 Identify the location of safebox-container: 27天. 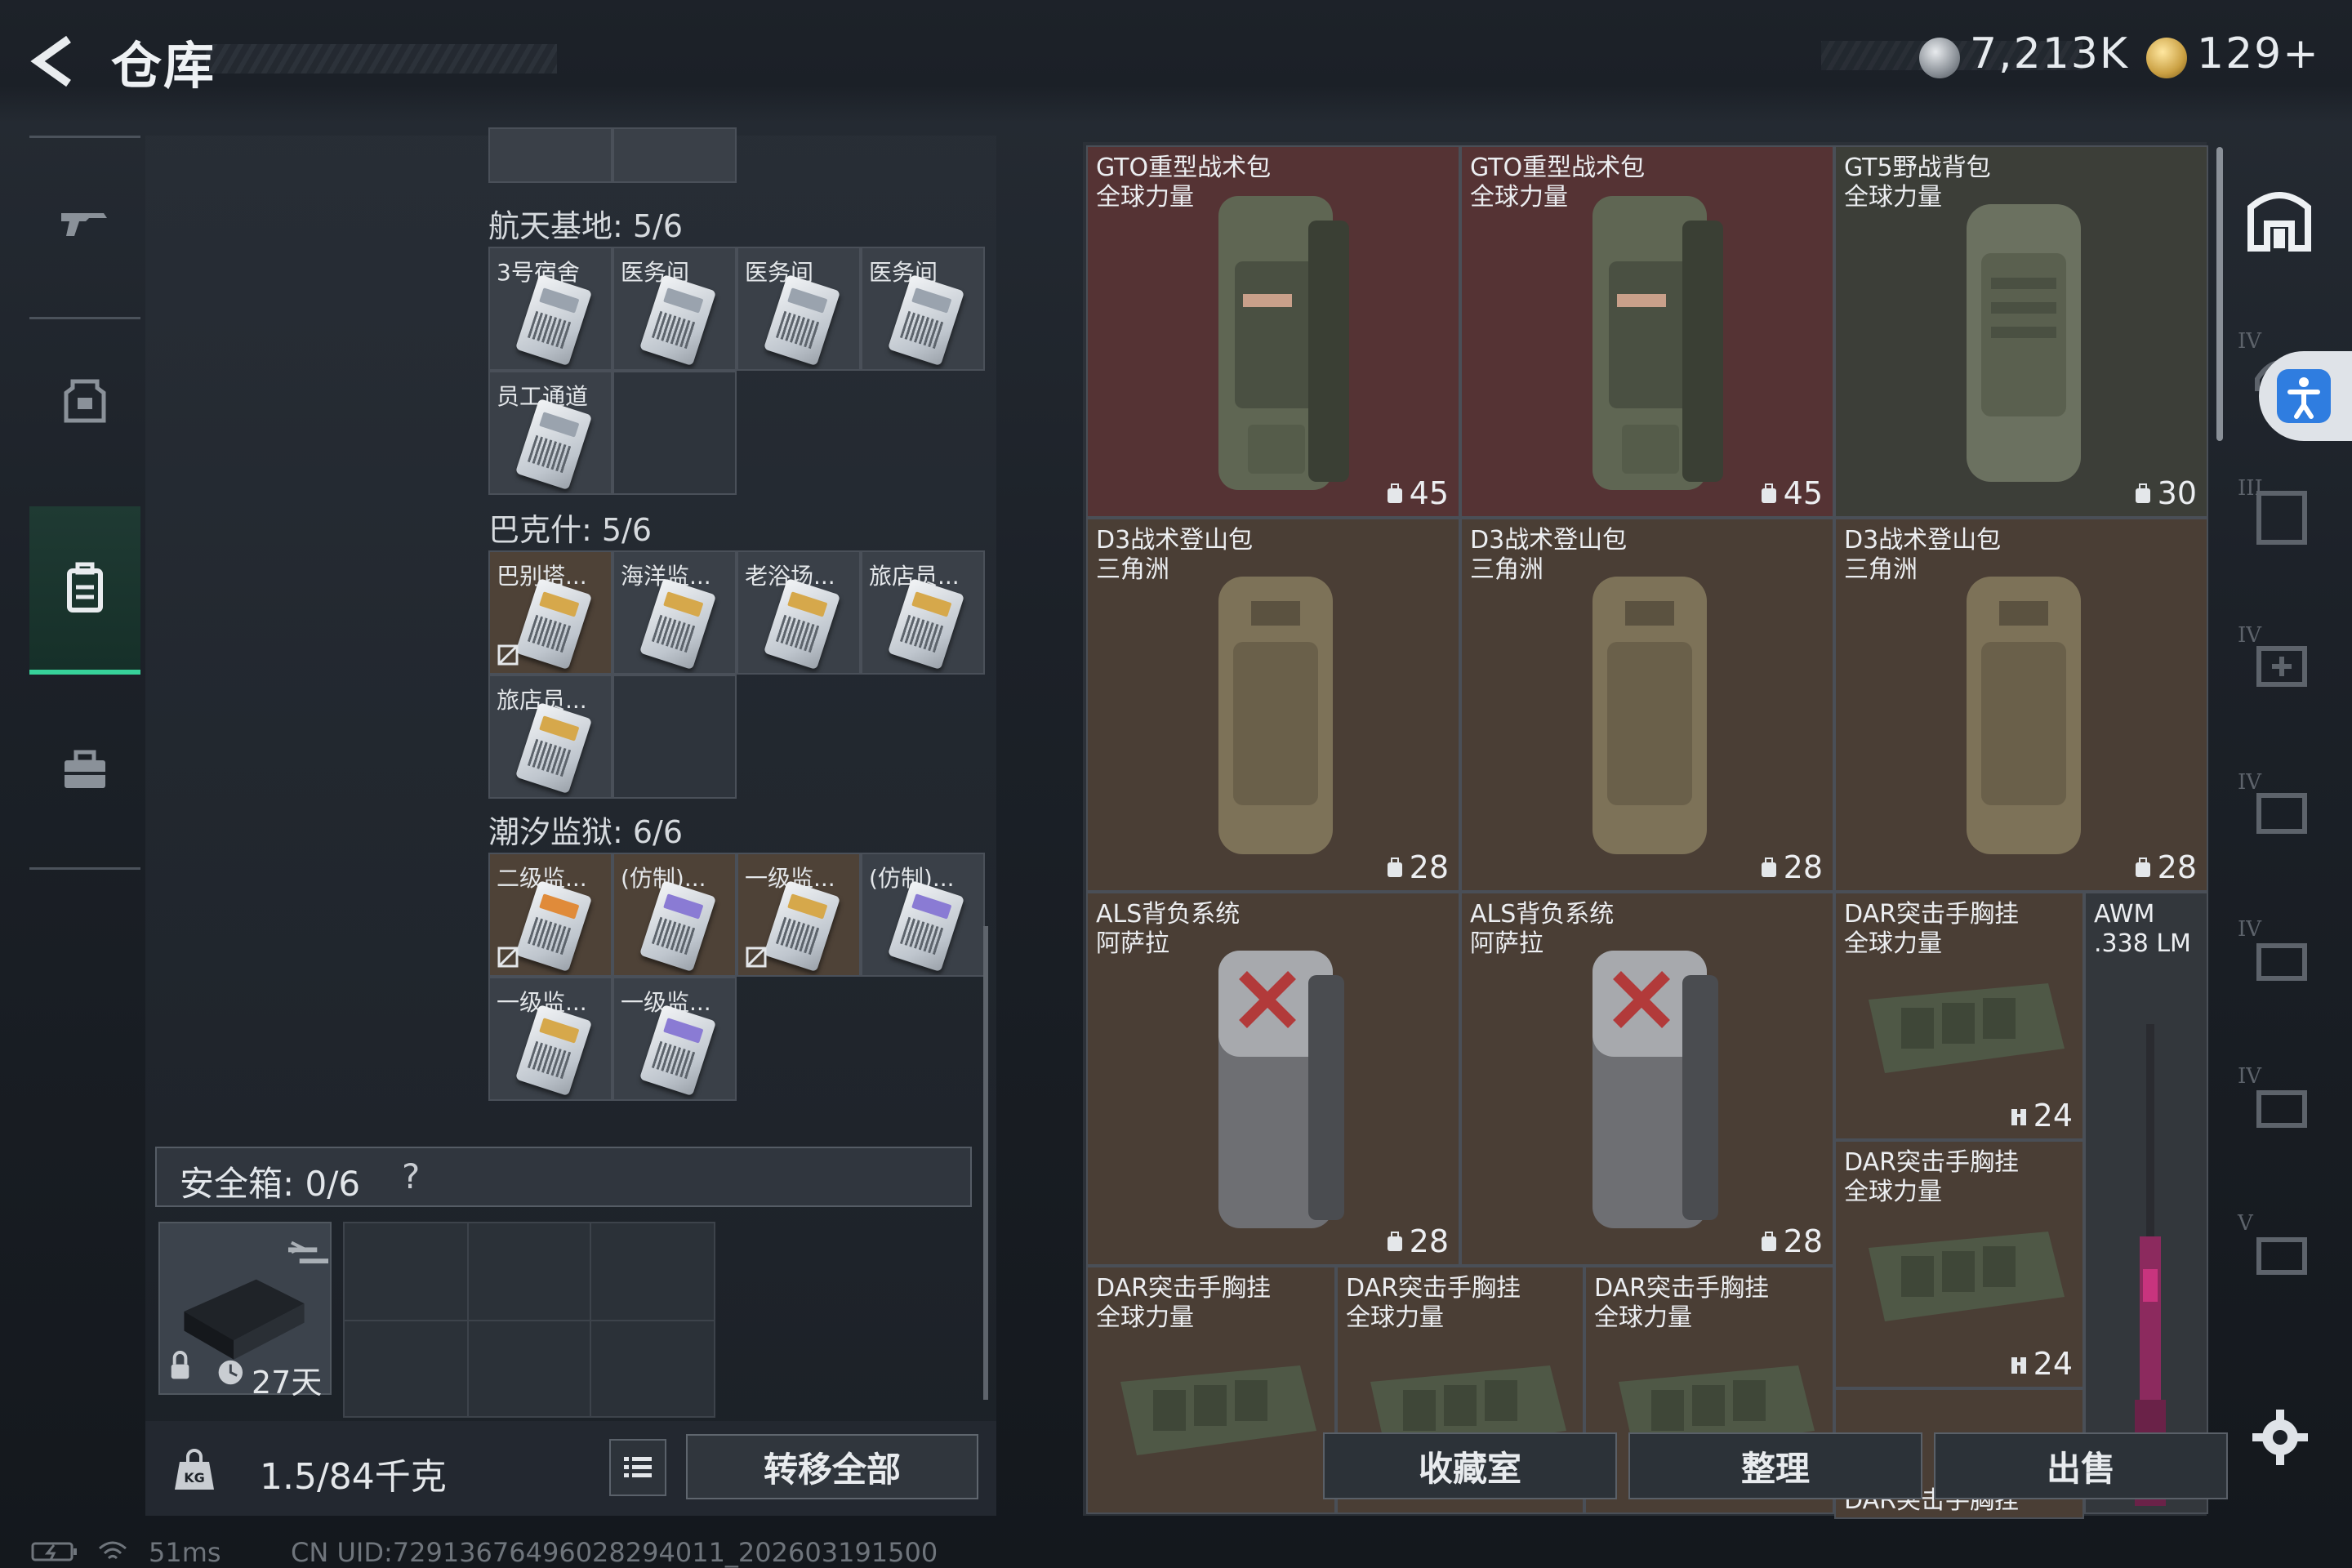
(245, 1311).